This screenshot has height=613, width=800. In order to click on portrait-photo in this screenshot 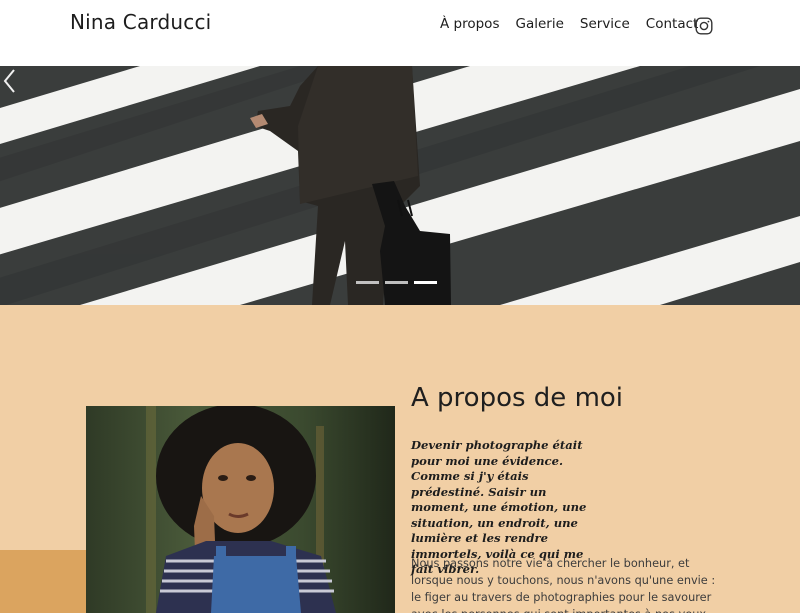, I will do `click(240, 509)`.